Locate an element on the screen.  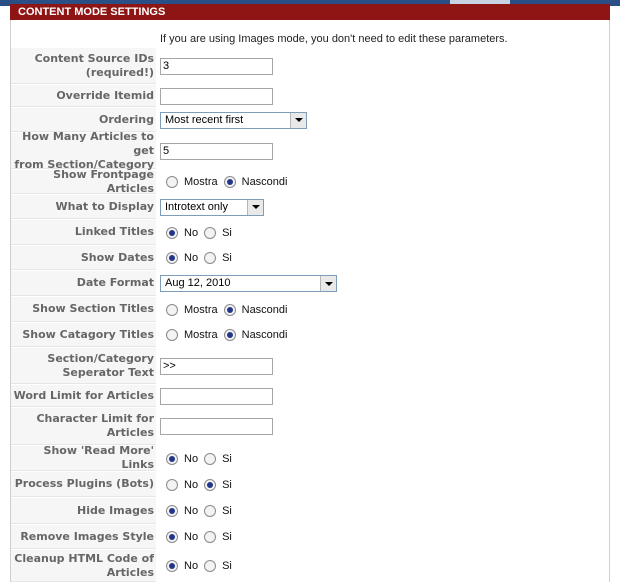
setting-label: Word Limit for Articles is located at coordinates (83, 396).